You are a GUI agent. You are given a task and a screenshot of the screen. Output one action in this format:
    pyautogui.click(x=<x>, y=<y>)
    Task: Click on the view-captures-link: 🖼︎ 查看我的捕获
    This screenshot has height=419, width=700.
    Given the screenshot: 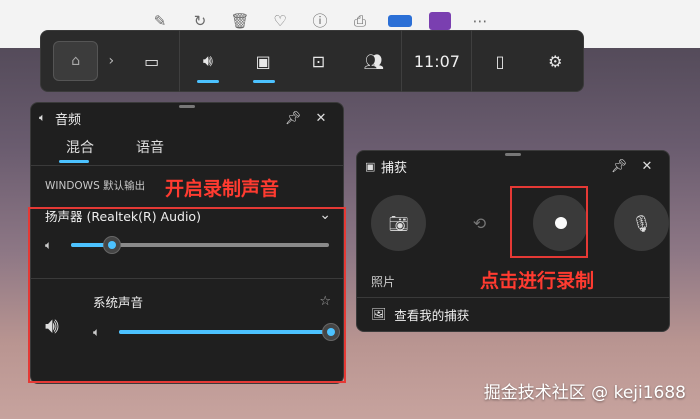 What is the action you would take?
    pyautogui.click(x=513, y=314)
    